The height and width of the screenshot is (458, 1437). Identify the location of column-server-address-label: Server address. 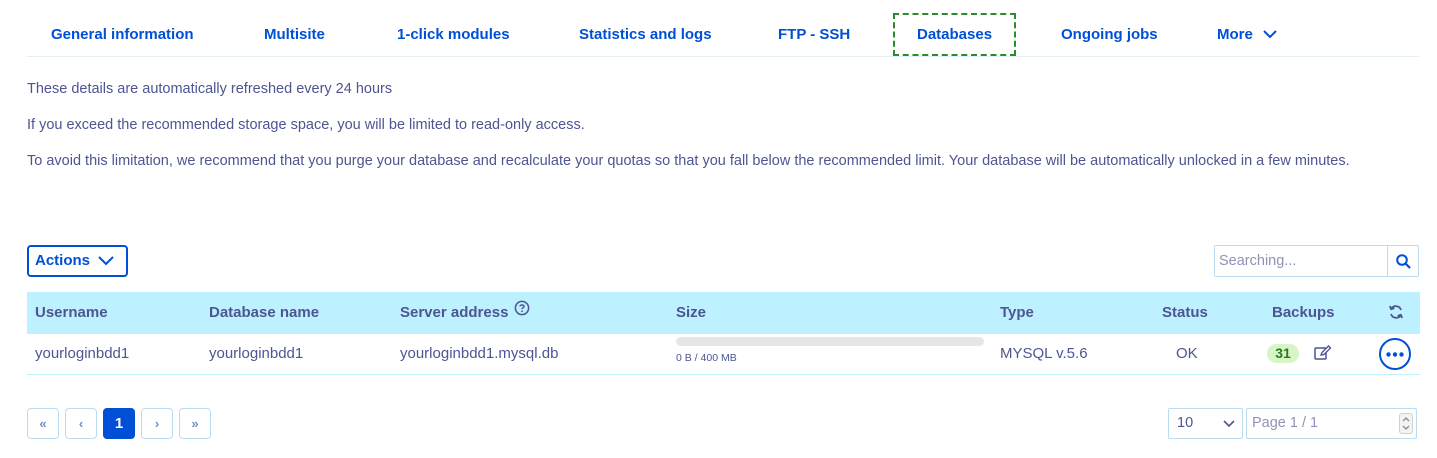
(454, 312).